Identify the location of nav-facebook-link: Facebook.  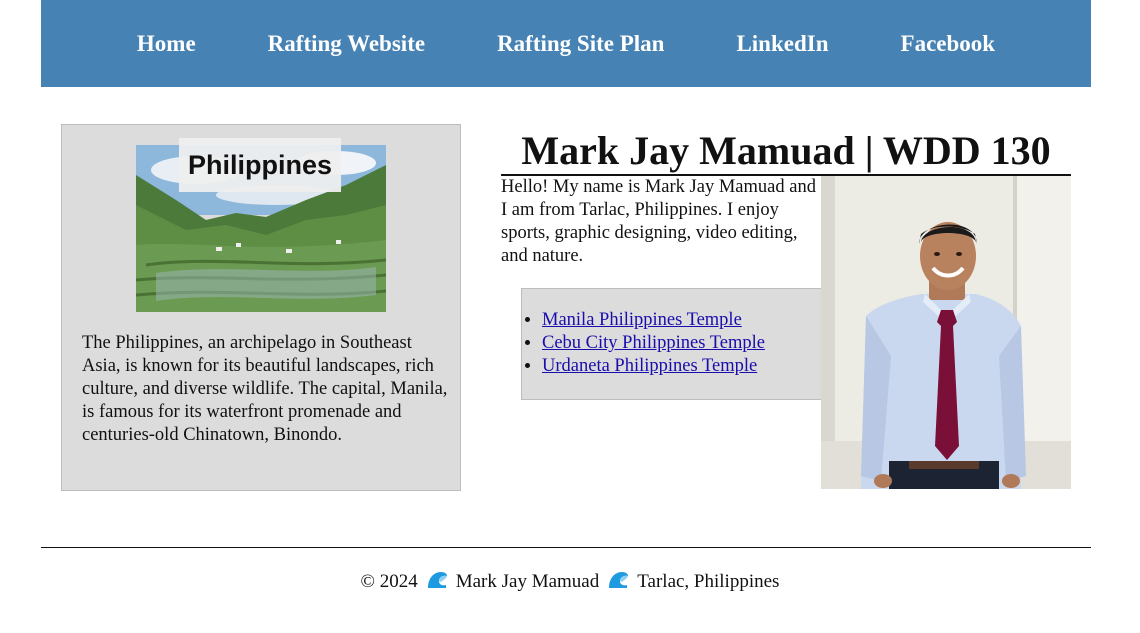
(948, 44).